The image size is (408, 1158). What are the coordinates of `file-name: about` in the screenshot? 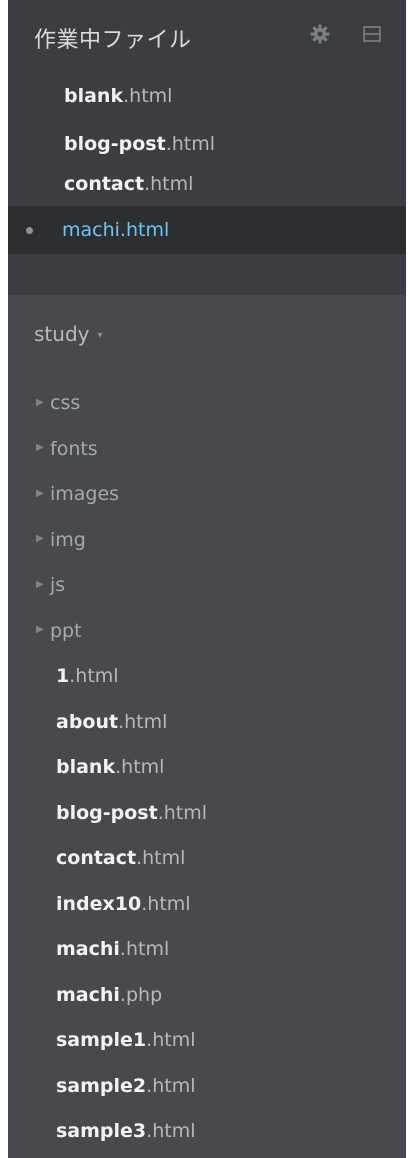 It's located at (87, 721).